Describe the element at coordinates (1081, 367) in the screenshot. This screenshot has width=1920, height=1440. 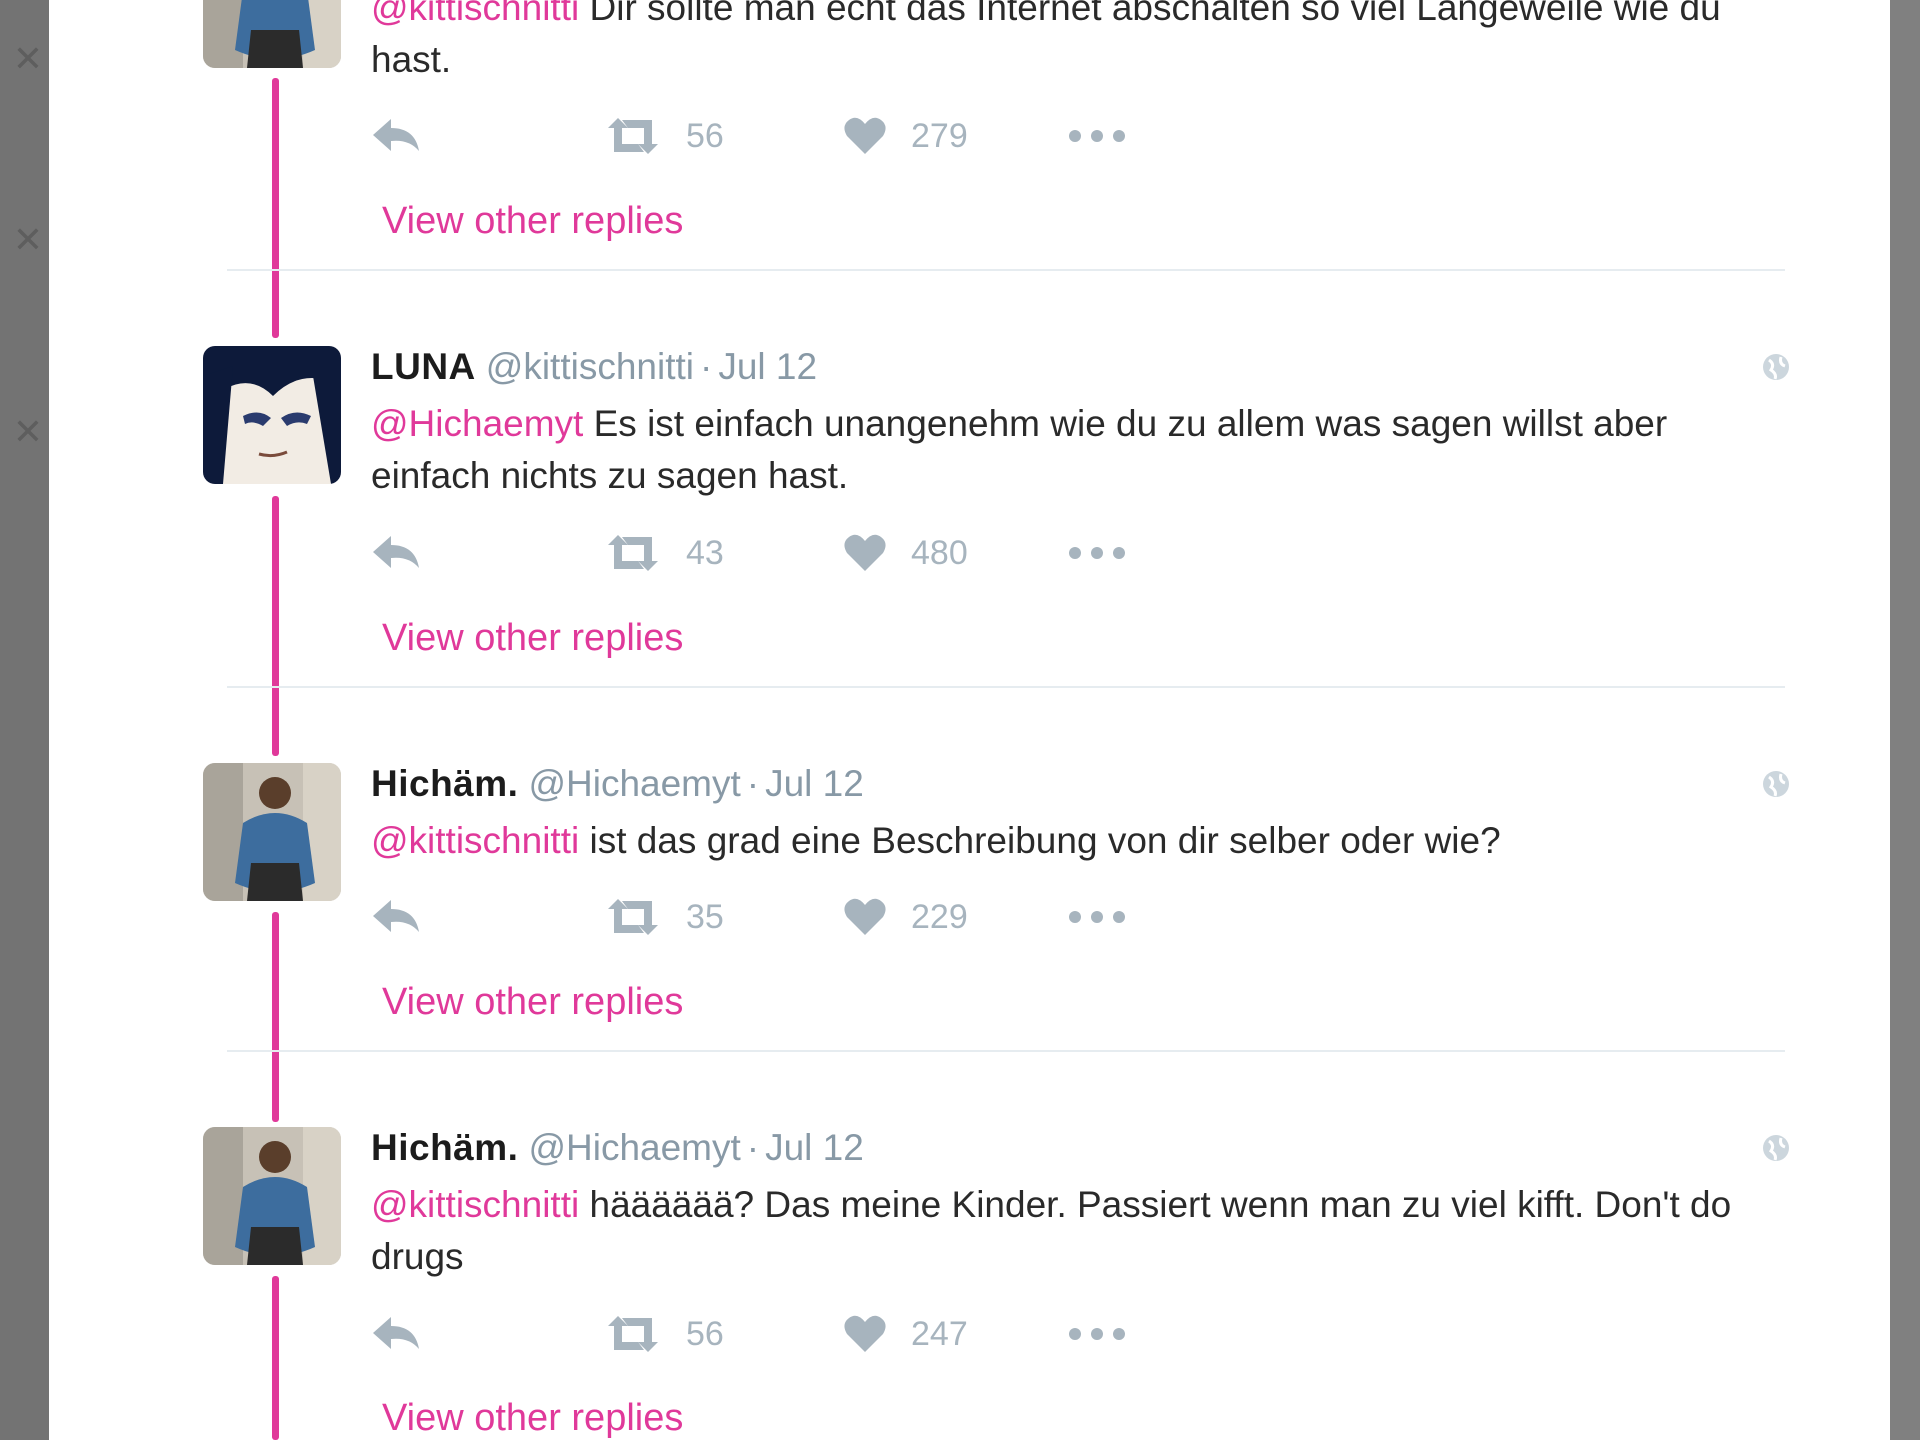
I see `tweet-header: LUNA @kittischnitti · Jul 12` at that location.